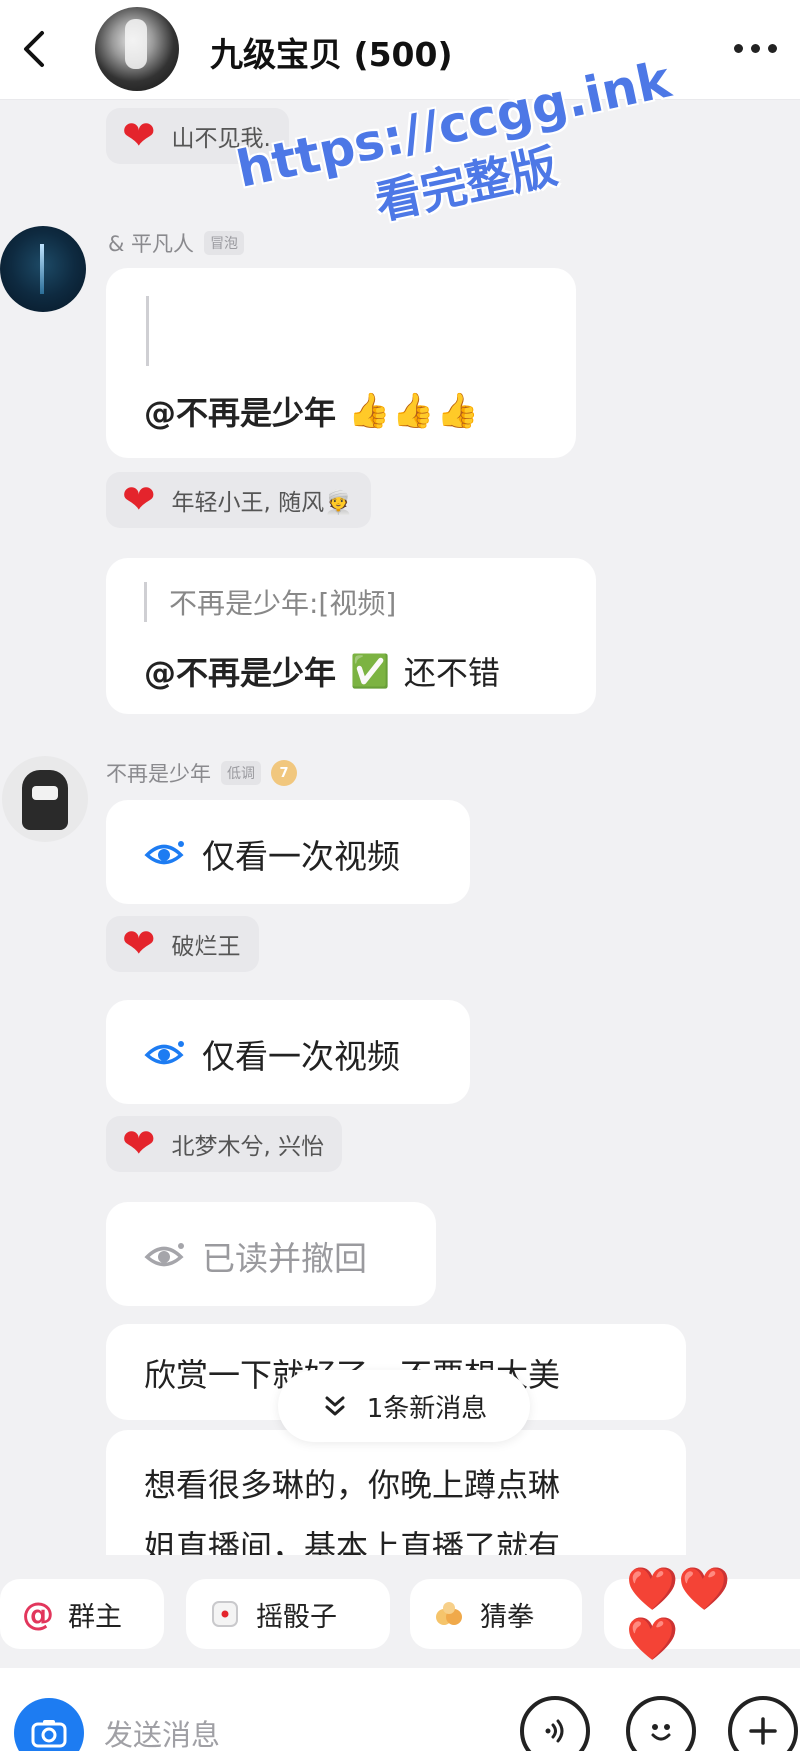  Describe the element at coordinates (415, 411) in the screenshot. I see `thumbs-up-emoji: 👍👍👍` at that location.